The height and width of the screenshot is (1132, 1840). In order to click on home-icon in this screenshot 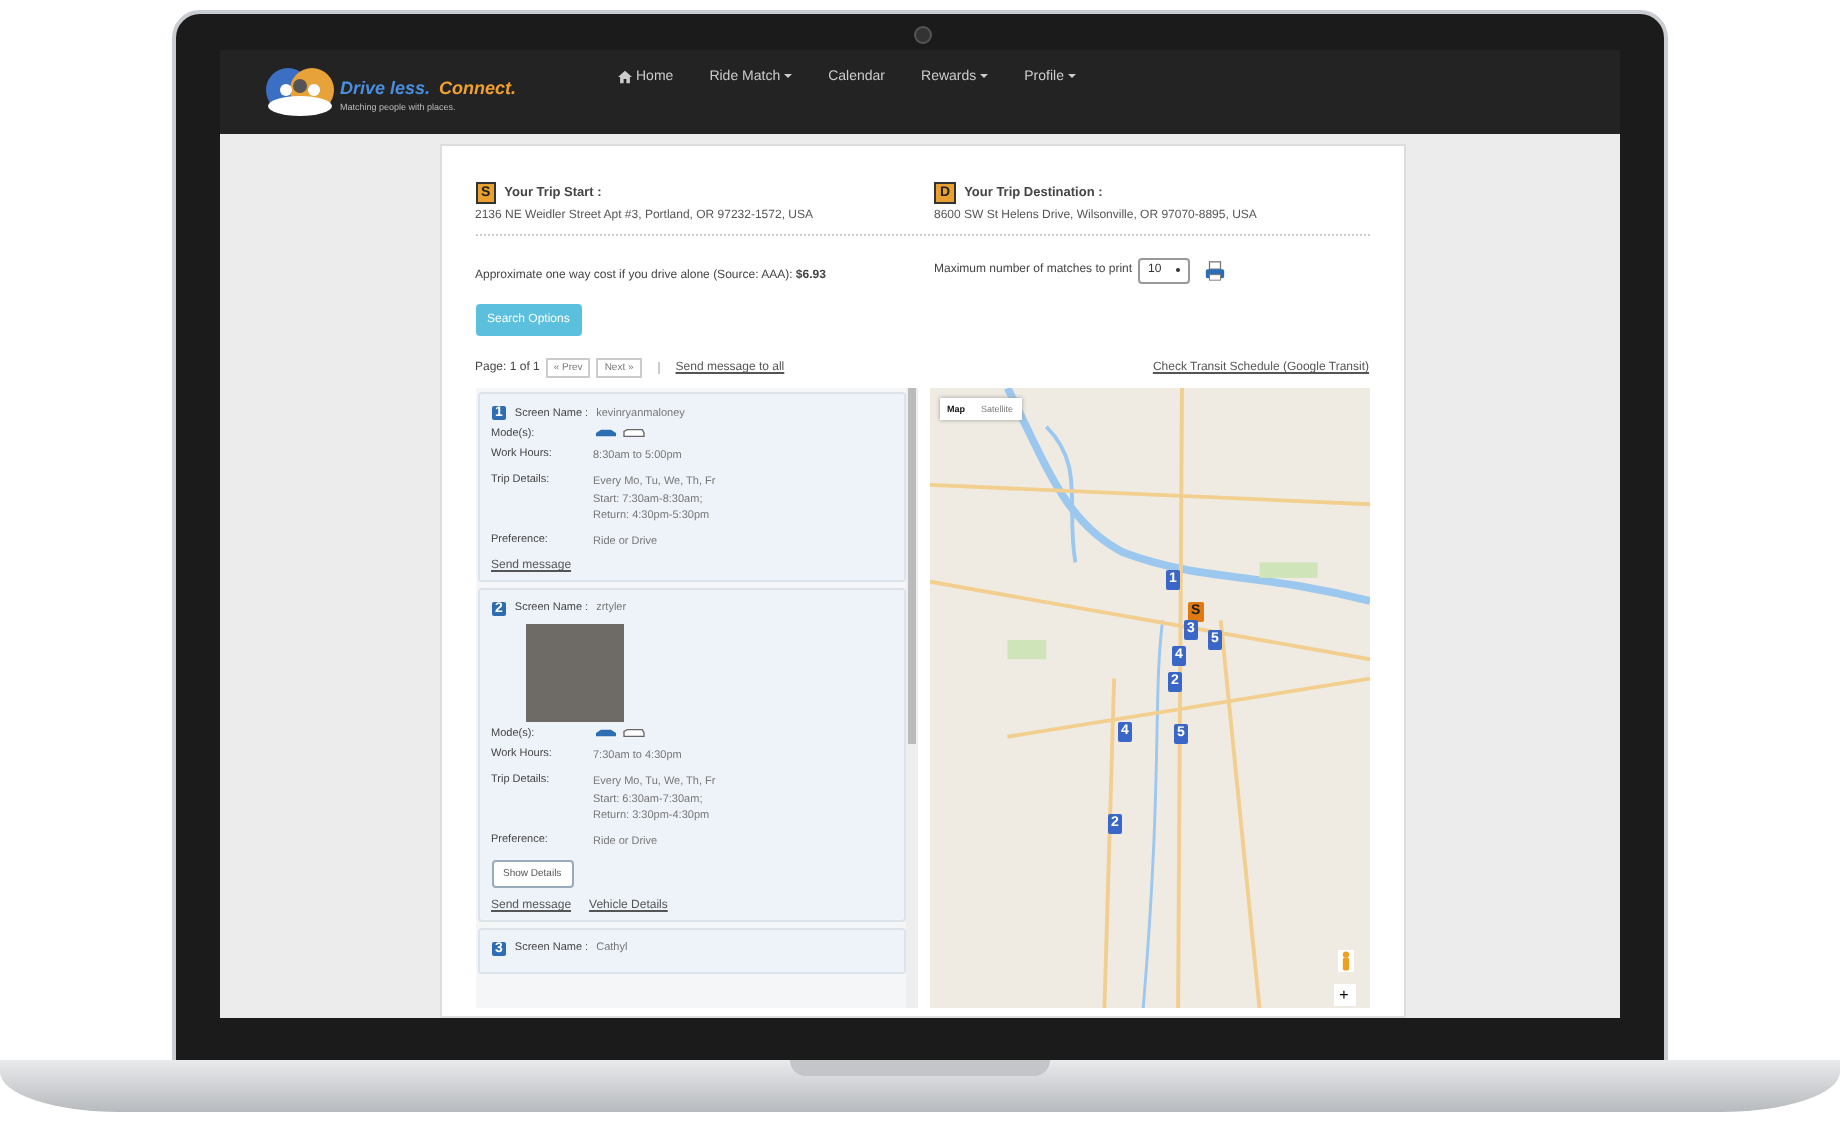, I will do `click(625, 76)`.